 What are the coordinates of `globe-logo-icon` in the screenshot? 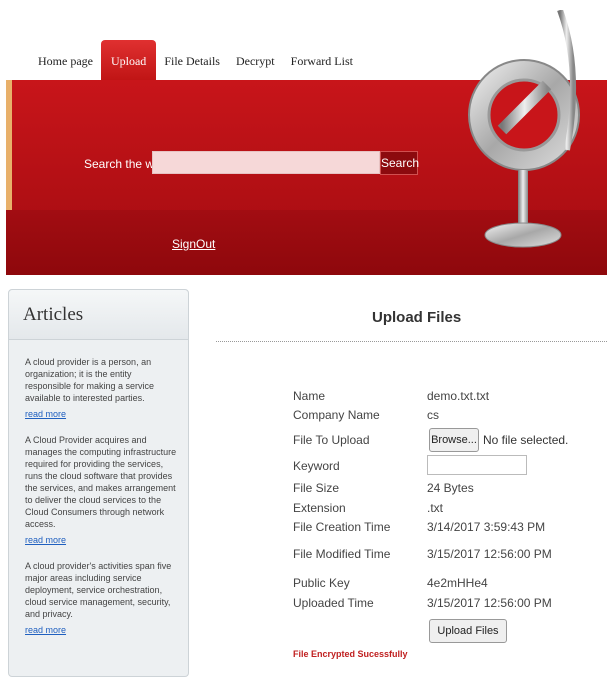 It's located at (524, 129).